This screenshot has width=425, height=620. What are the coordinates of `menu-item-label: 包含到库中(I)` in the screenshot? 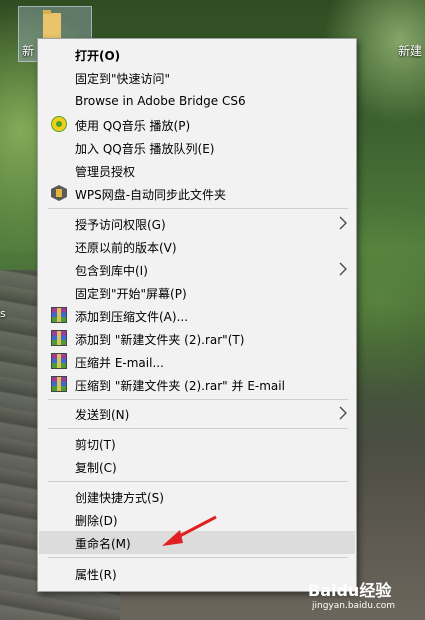 It's located at (111, 271).